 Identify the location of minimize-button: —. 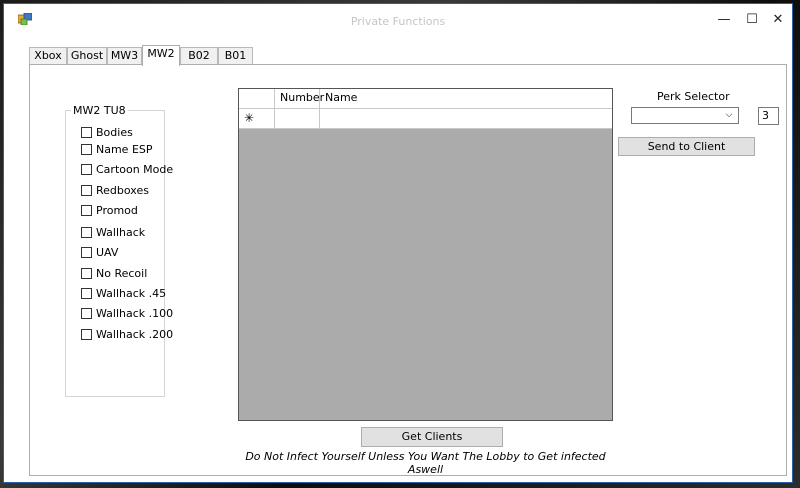
(724, 20).